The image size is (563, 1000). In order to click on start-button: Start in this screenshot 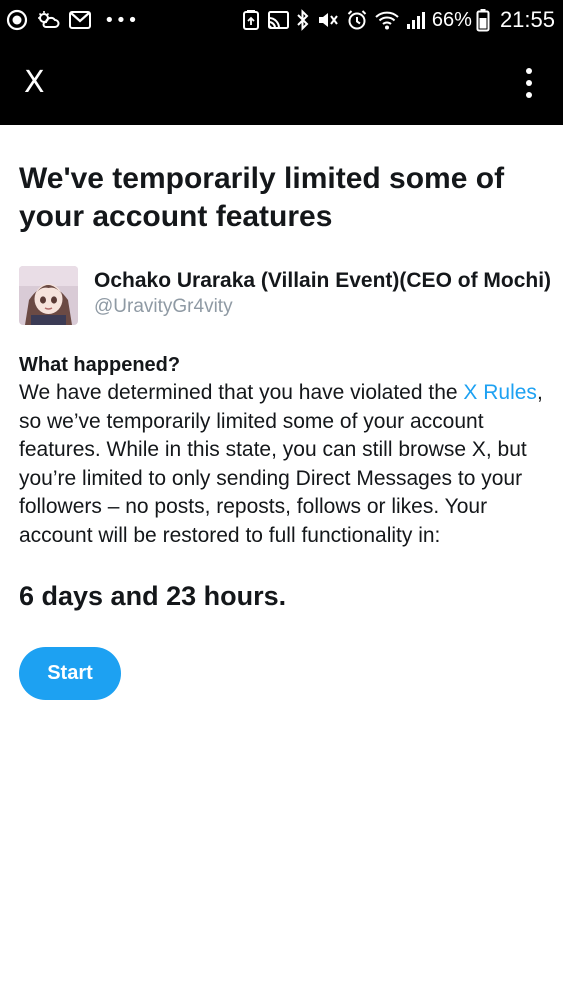, I will do `click(70, 673)`.